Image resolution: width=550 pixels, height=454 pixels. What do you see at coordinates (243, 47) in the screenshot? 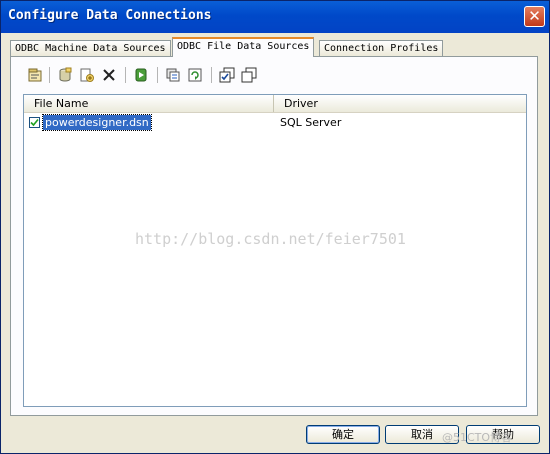
I see `tab-odbc-file-data-sources: ODBC File Data Sources` at bounding box center [243, 47].